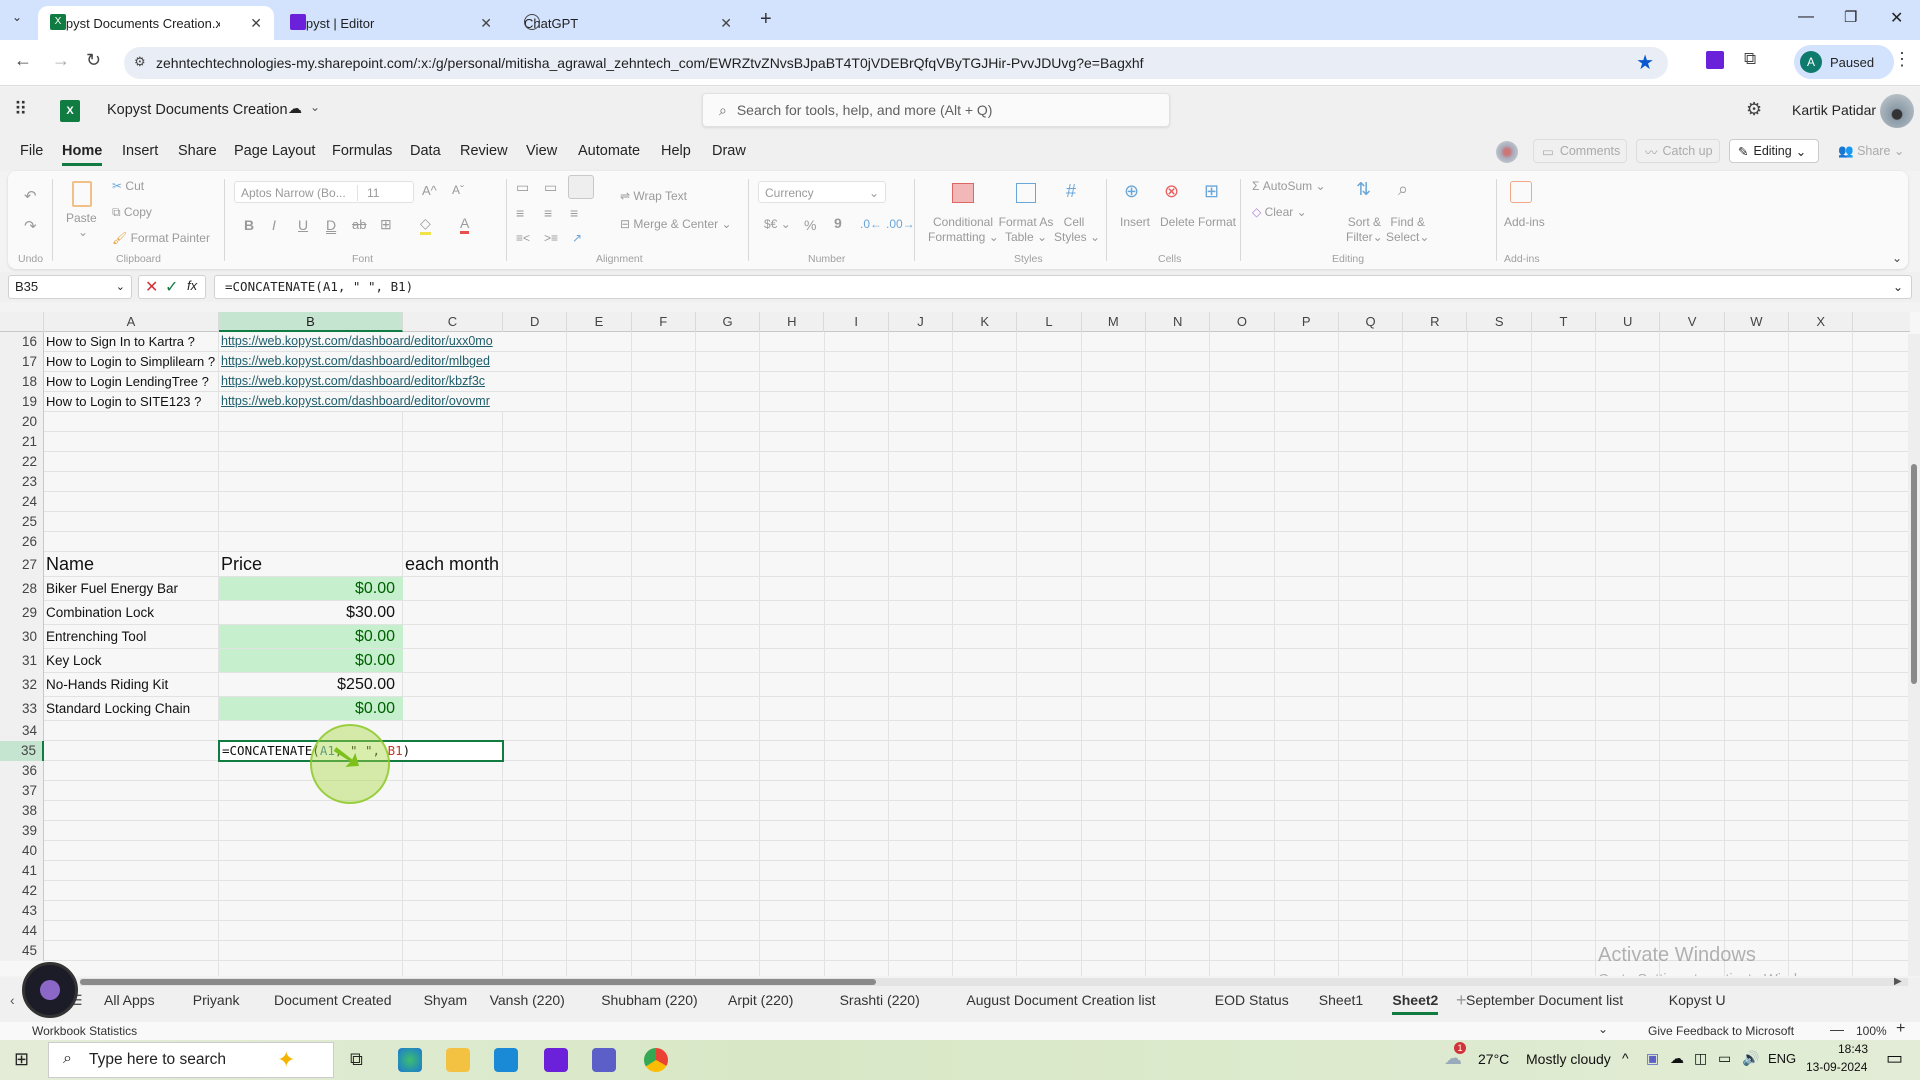 The image size is (1920, 1080). I want to click on status-chevron-icon: ⌄, so click(1603, 1029).